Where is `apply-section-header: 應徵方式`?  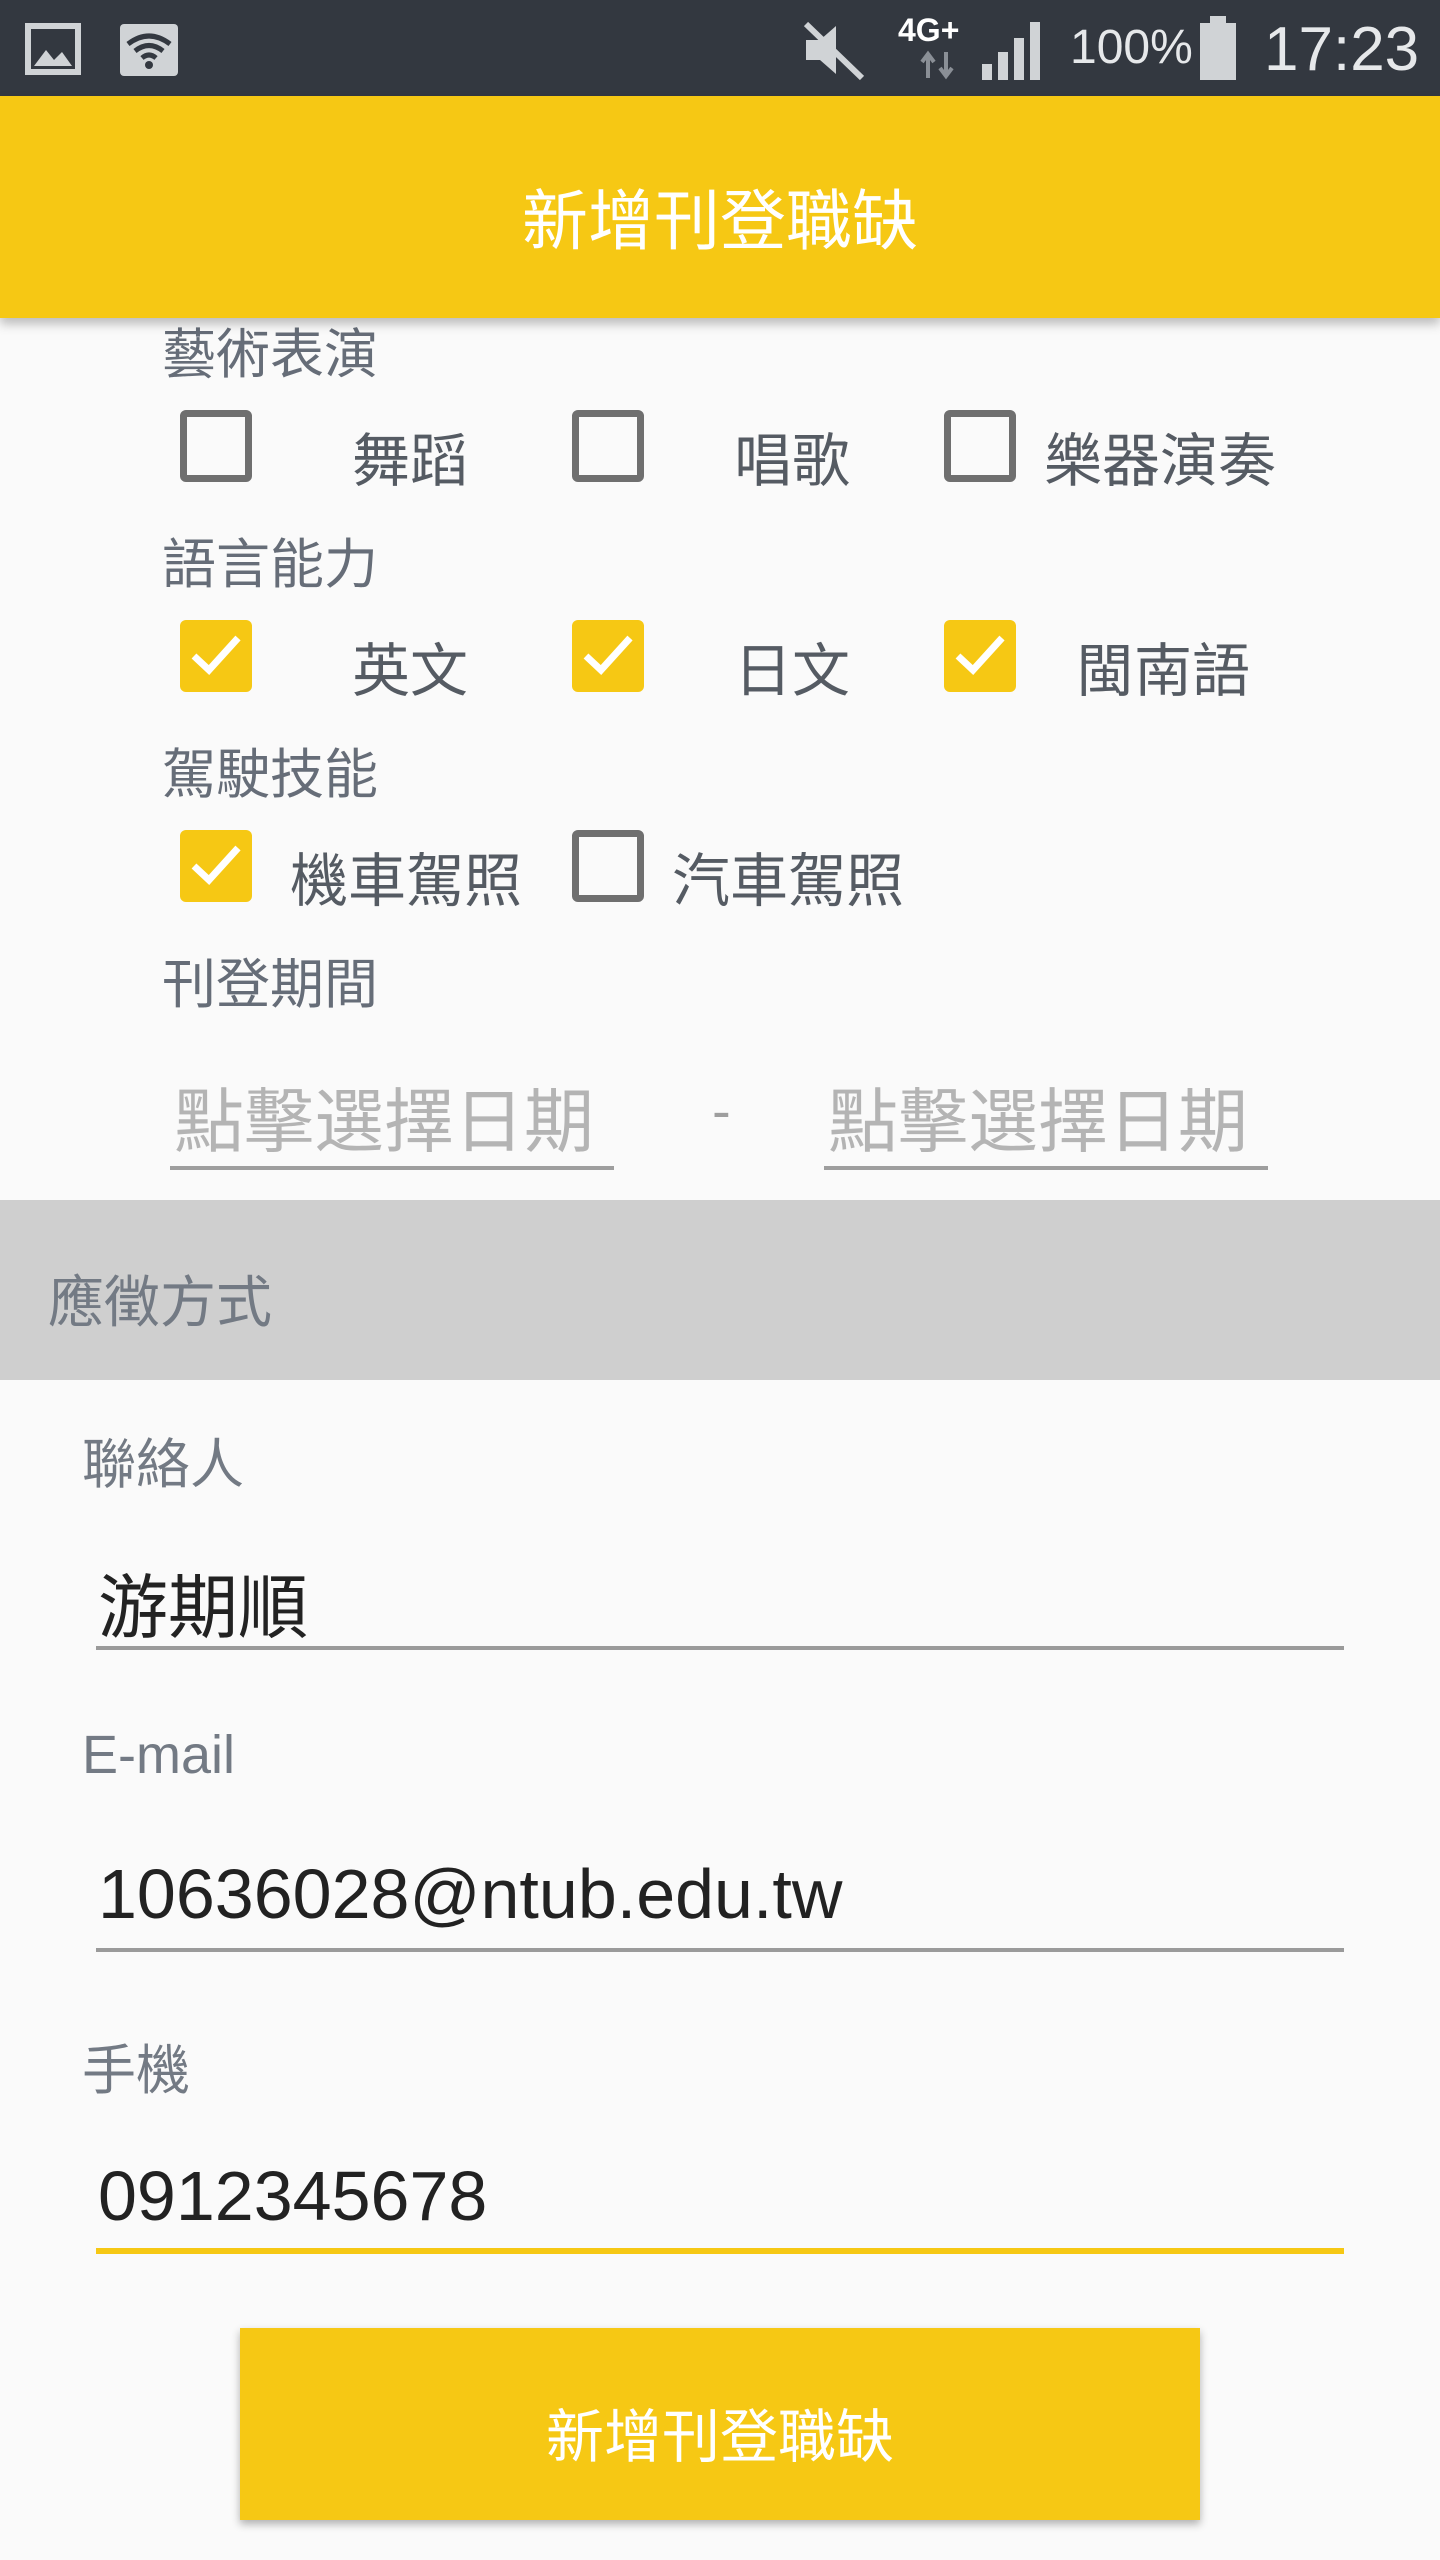 apply-section-header: 應徵方式 is located at coordinates (720, 1290).